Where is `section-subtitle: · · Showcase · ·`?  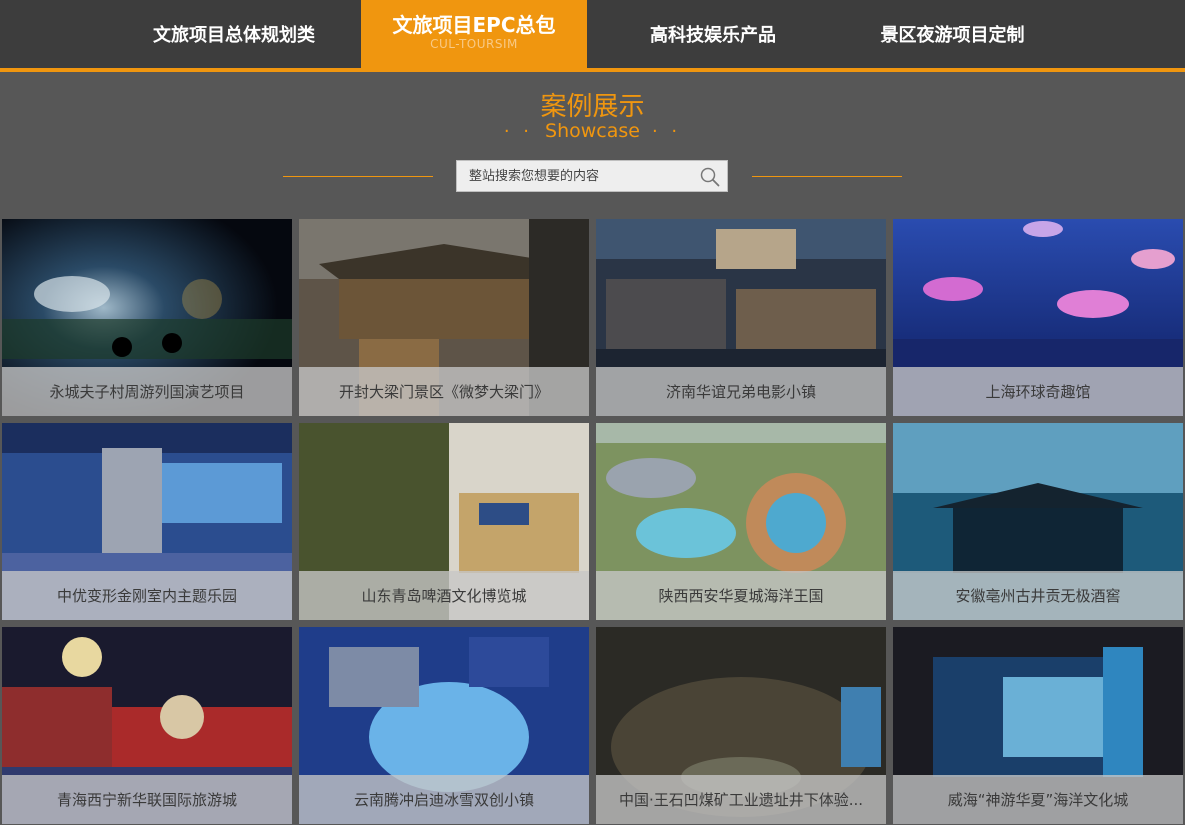 section-subtitle: · · Showcase · · is located at coordinates (592, 131).